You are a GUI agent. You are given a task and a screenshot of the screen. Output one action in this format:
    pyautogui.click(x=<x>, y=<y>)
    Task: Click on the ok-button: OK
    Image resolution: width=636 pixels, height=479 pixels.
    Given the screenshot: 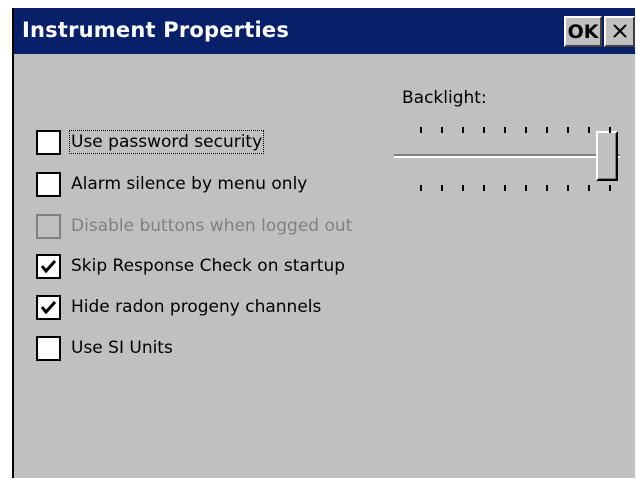 What is the action you would take?
    pyautogui.click(x=583, y=31)
    